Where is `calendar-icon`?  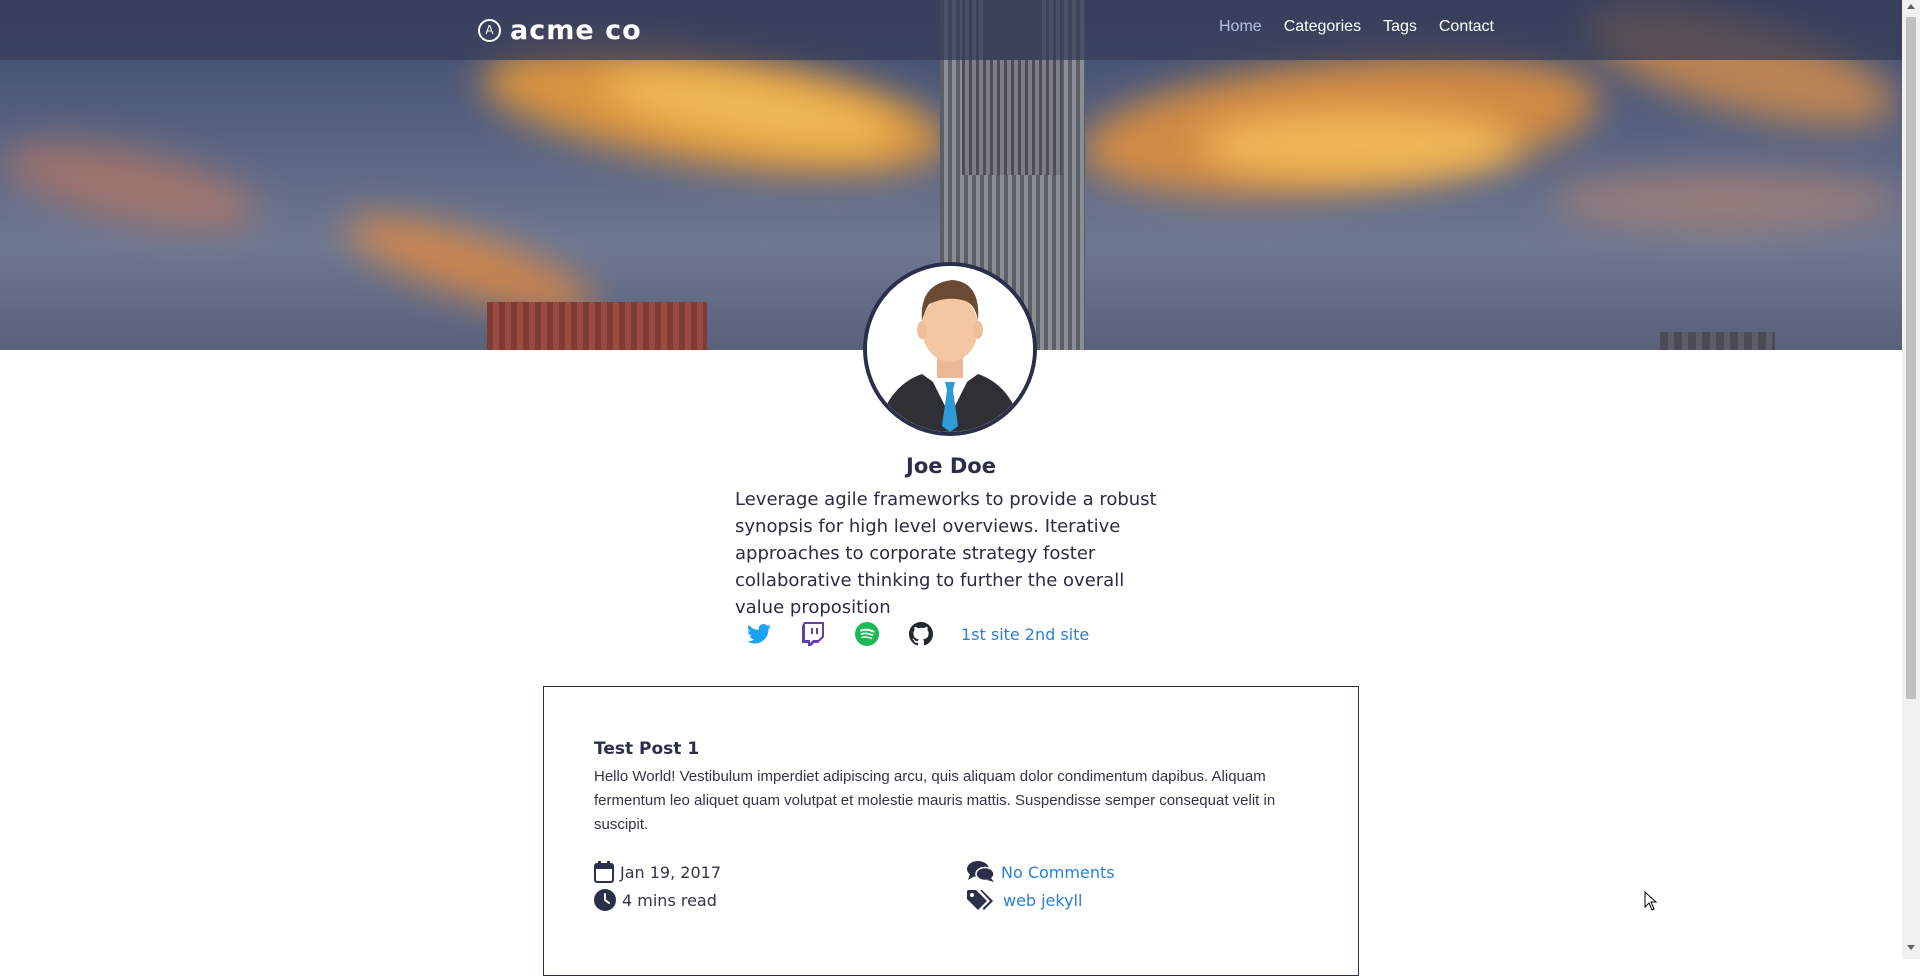 calendar-icon is located at coordinates (604, 872).